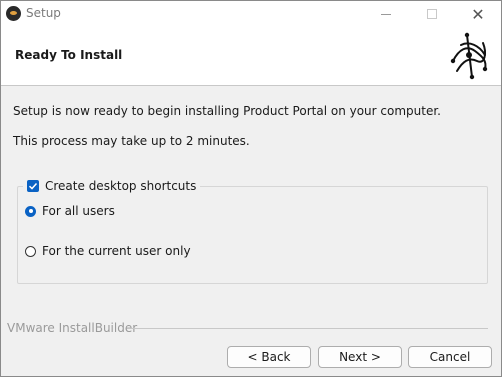 This screenshot has height=377, width=502. I want to click on checkbox-checked-icon, so click(33, 186).